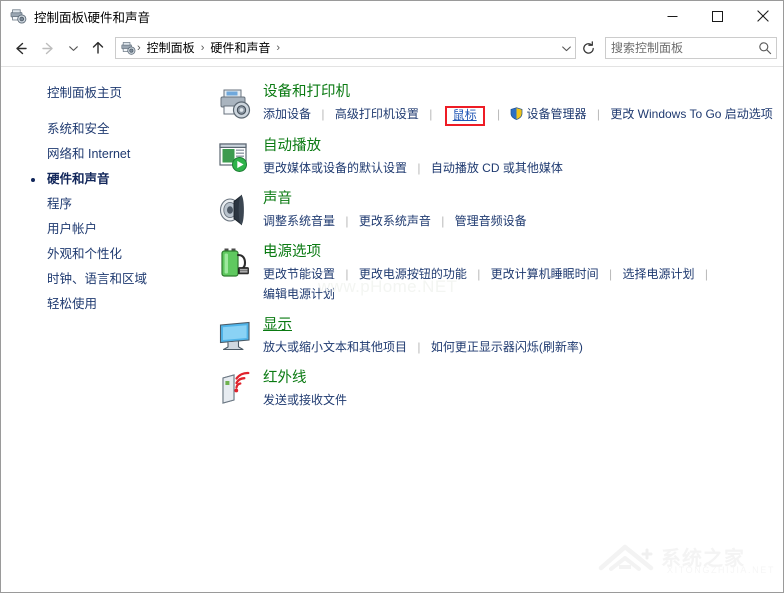 The height and width of the screenshot is (593, 784). What do you see at coordinates (72, 229) in the screenshot?
I see `sidebar-item-label: 用户帐户` at bounding box center [72, 229].